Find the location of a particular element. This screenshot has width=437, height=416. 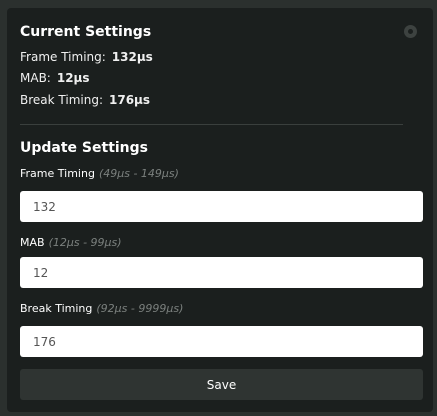

frame-timing-label-text: Frame Timing is located at coordinates (57, 173).